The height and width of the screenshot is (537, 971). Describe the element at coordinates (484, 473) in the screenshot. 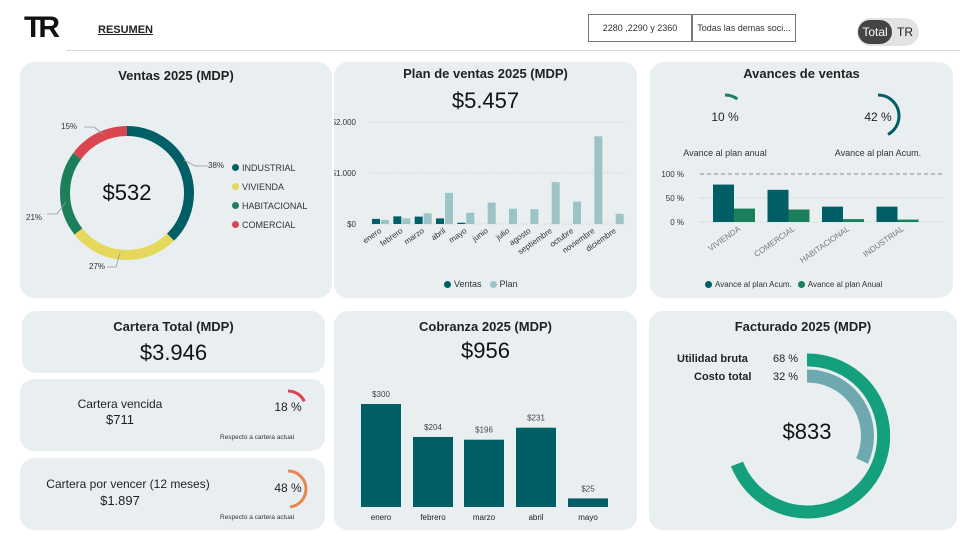

I see `bar-marzo` at that location.